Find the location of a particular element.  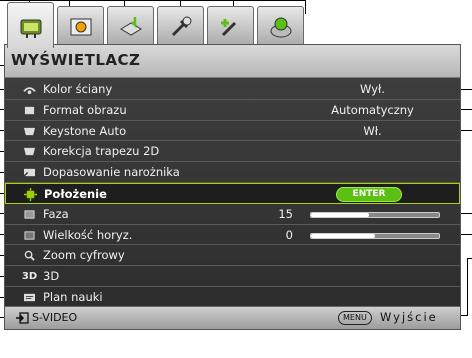

tab-advanced-setup is located at coordinates (230, 26).